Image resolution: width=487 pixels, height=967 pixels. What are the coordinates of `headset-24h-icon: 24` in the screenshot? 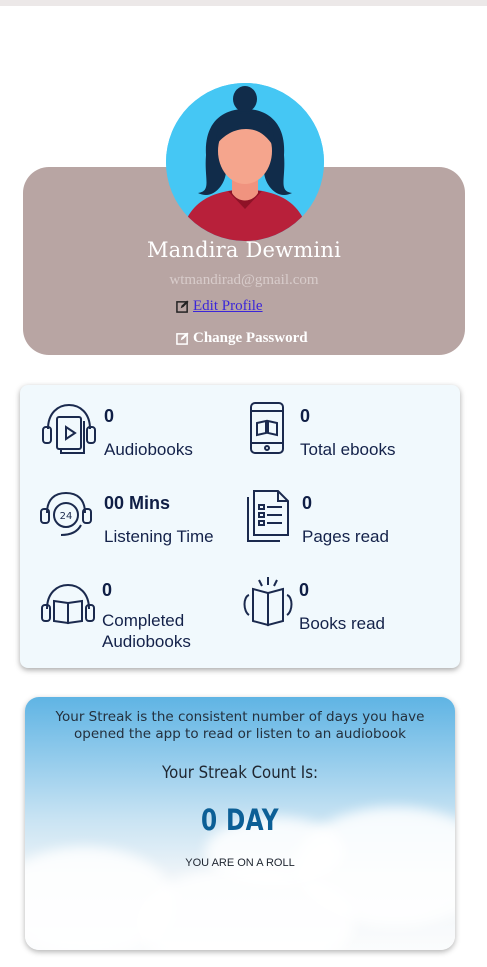 It's located at (66, 514).